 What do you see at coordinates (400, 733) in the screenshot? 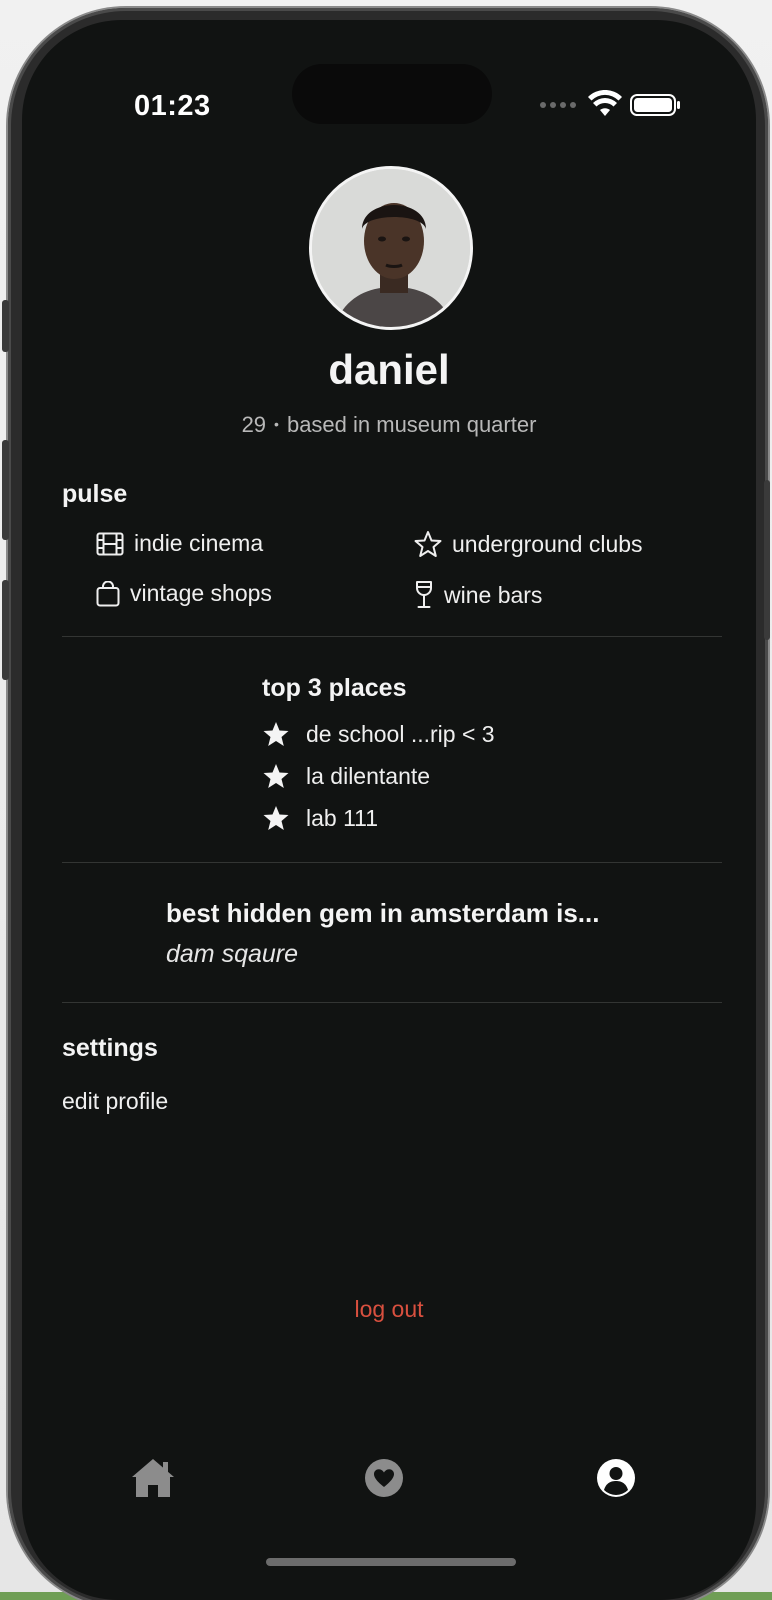
I see `place-label: de school ...rip < 3` at bounding box center [400, 733].